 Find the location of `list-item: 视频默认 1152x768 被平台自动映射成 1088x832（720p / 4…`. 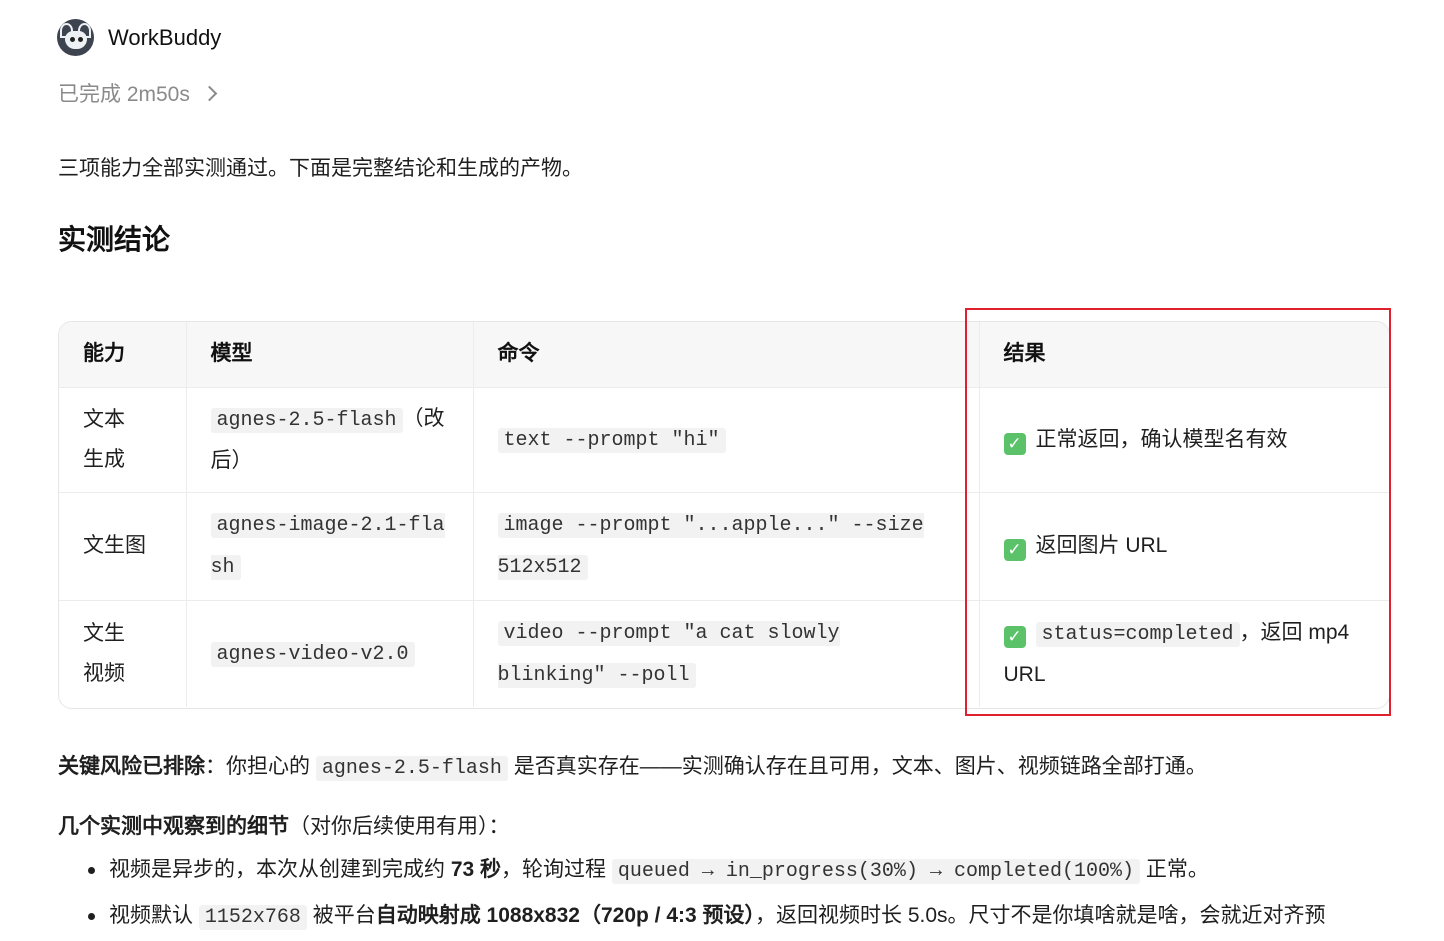

list-item: 视频默认 1152x768 被平台自动映射成 1088x832（720p / 4… is located at coordinates (743, 917).